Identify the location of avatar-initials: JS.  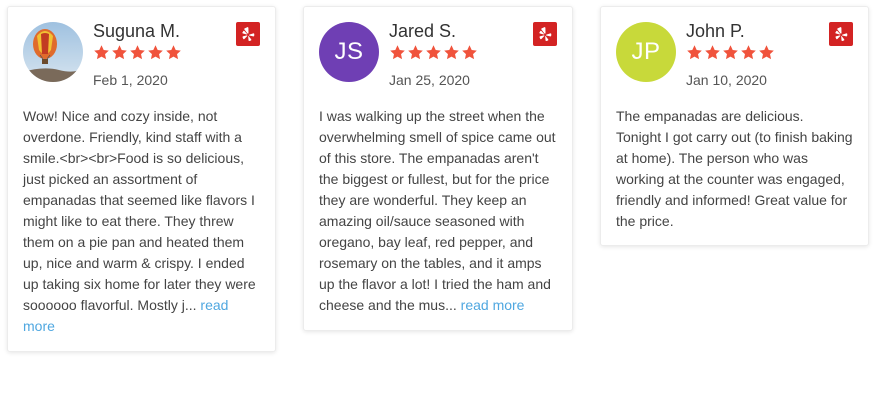
(349, 51).